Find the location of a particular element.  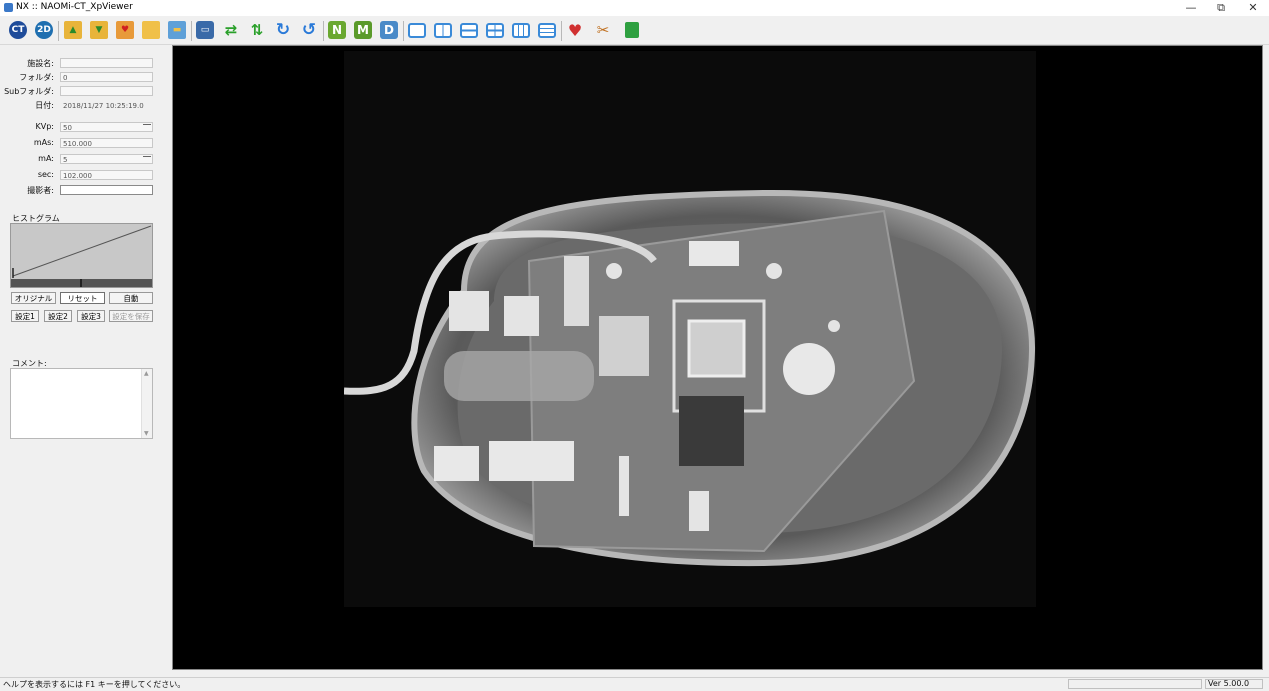

save-preset-button: 設定を保存 is located at coordinates (131, 316).